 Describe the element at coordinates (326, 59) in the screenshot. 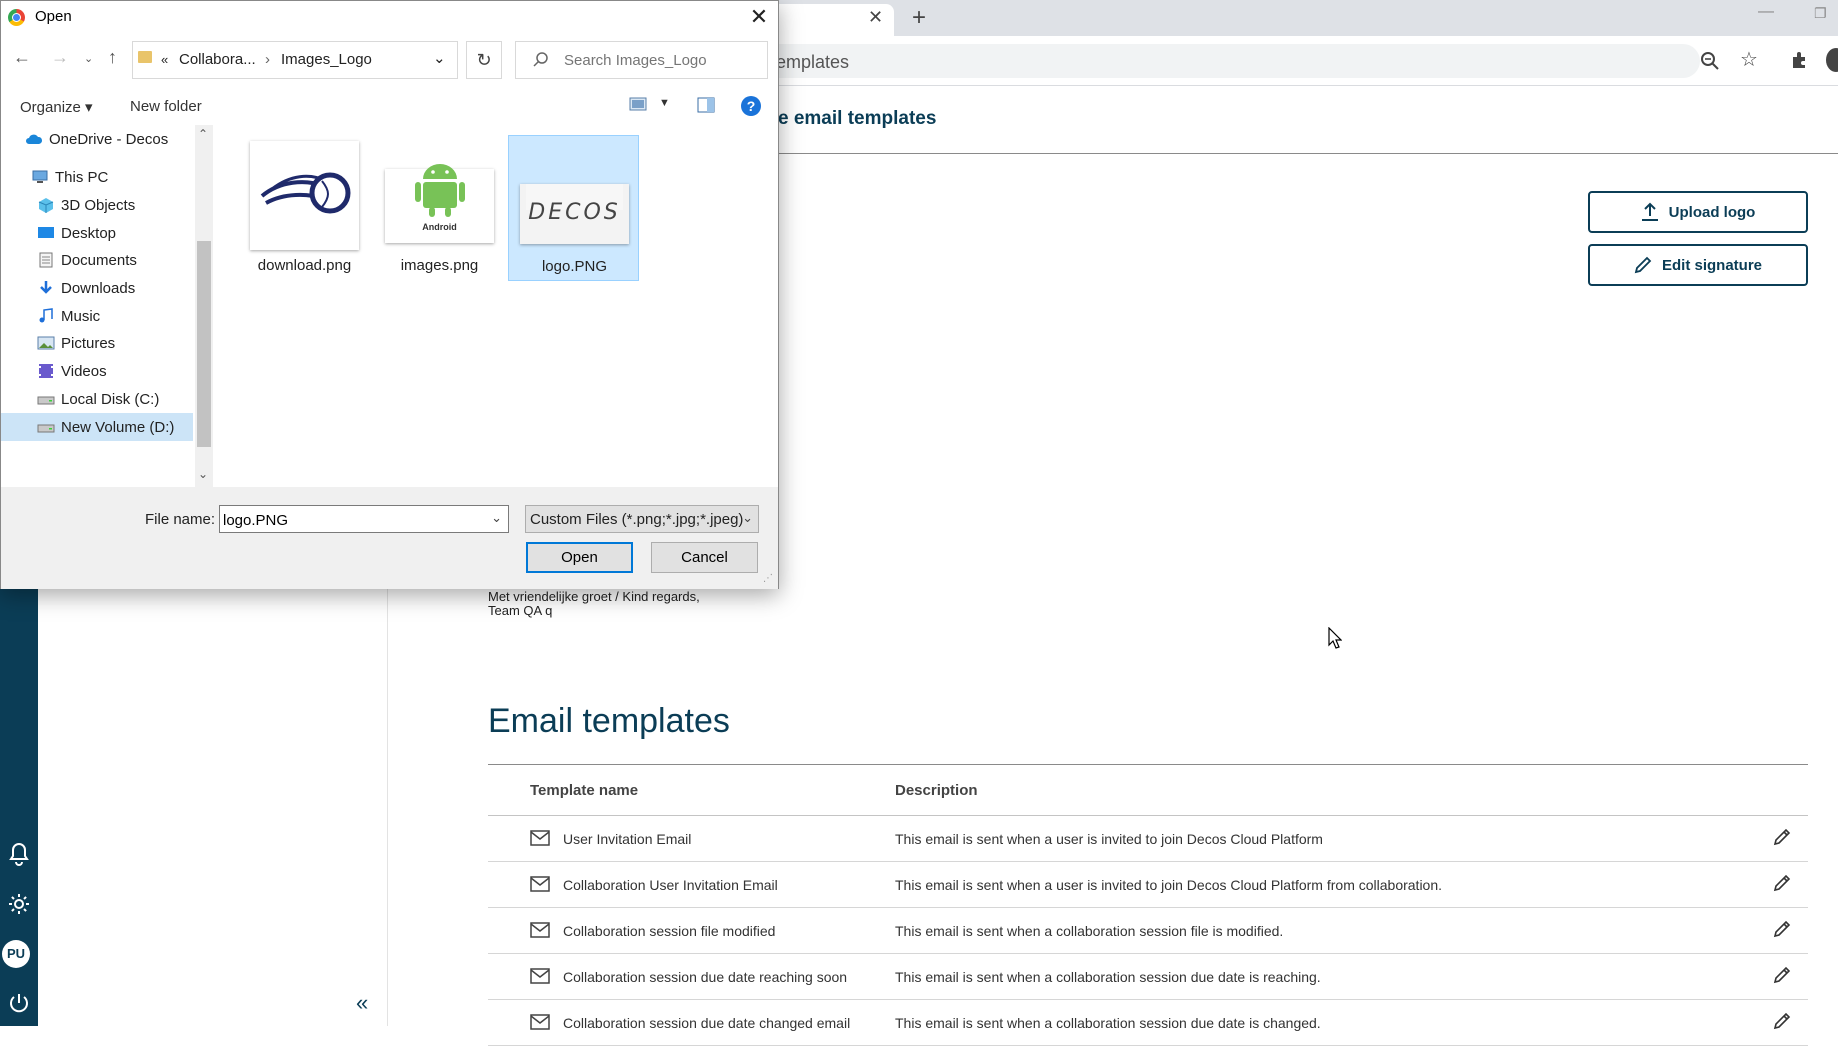

I see `breadcrumb-current: Images_Logo` at that location.